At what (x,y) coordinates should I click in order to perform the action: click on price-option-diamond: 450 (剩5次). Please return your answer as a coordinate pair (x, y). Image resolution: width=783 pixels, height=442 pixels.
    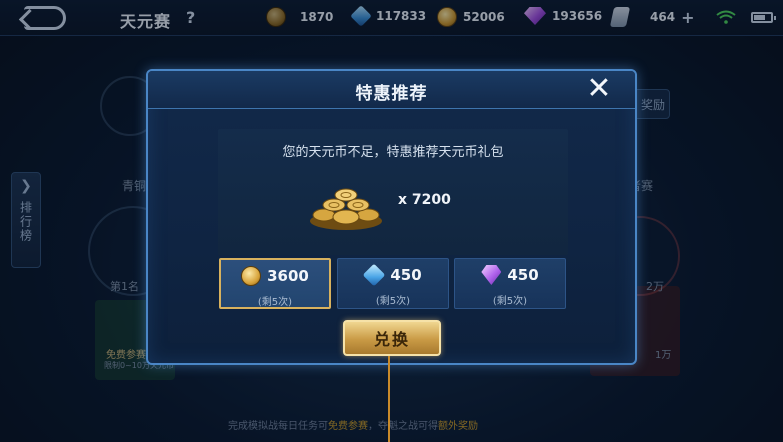
    Looking at the image, I should click on (393, 283).